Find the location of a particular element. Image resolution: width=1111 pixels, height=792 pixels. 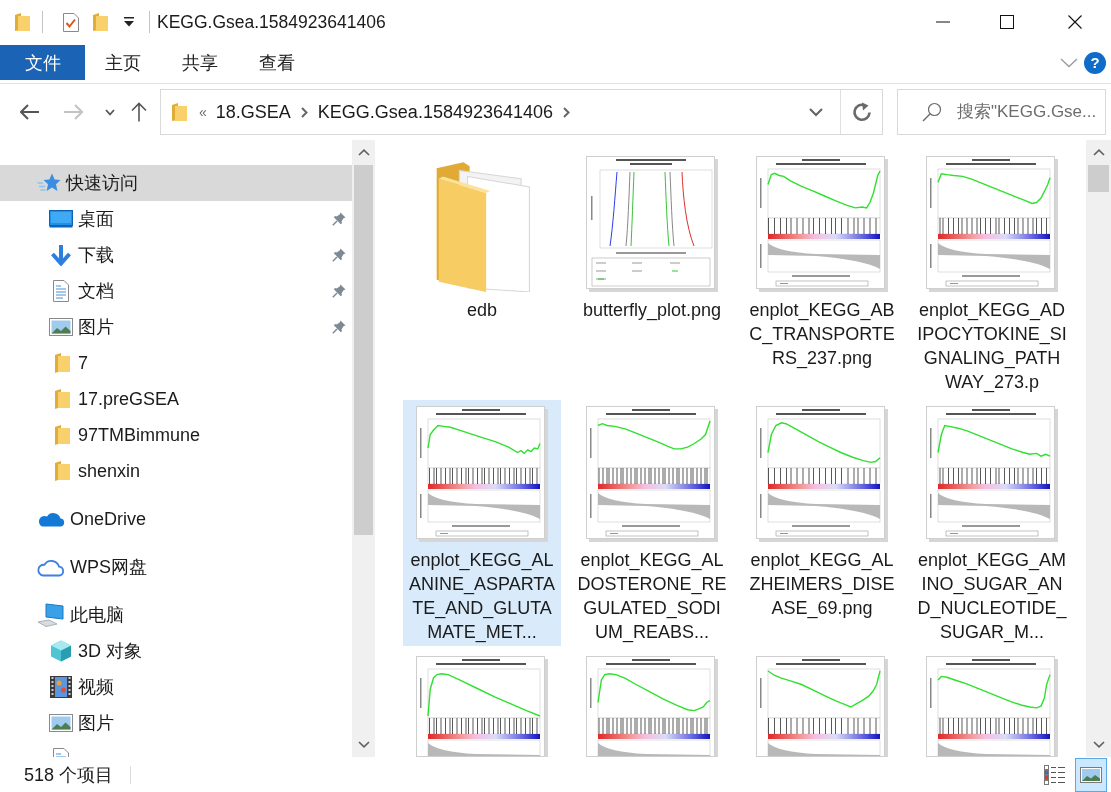

nav-item: 下载 is located at coordinates (176, 255).